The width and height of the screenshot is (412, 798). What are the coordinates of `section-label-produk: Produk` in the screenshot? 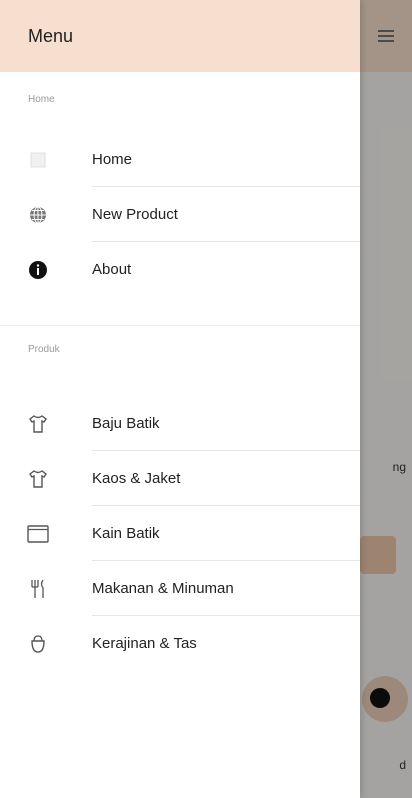 It's located at (44, 349).